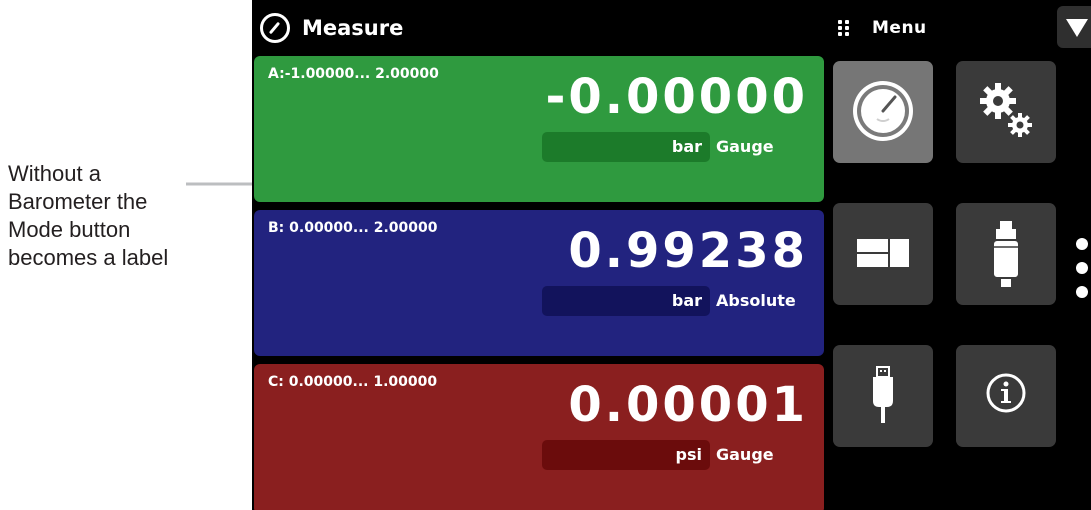 Image resolution: width=1091 pixels, height=510 pixels. I want to click on triangle-down-icon, so click(1074, 27).